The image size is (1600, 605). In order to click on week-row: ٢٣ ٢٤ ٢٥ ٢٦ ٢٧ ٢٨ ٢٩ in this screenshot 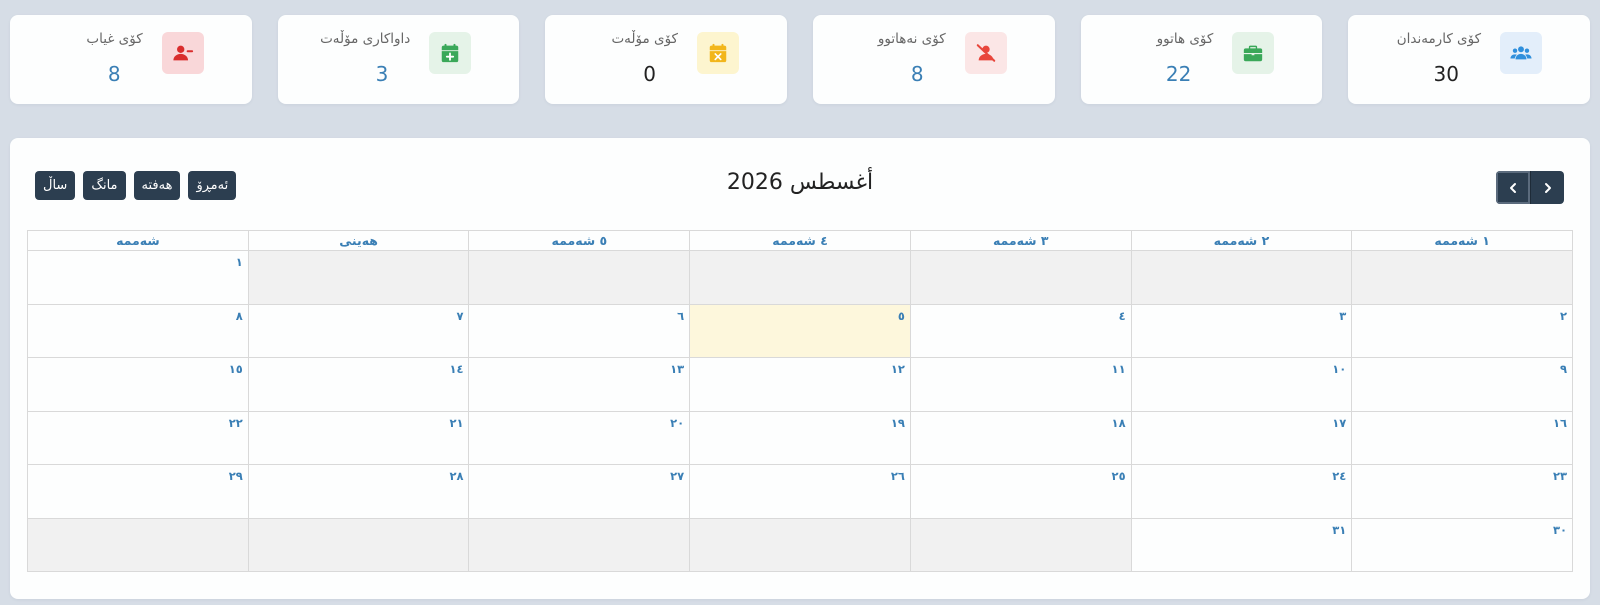, I will do `click(800, 491)`.